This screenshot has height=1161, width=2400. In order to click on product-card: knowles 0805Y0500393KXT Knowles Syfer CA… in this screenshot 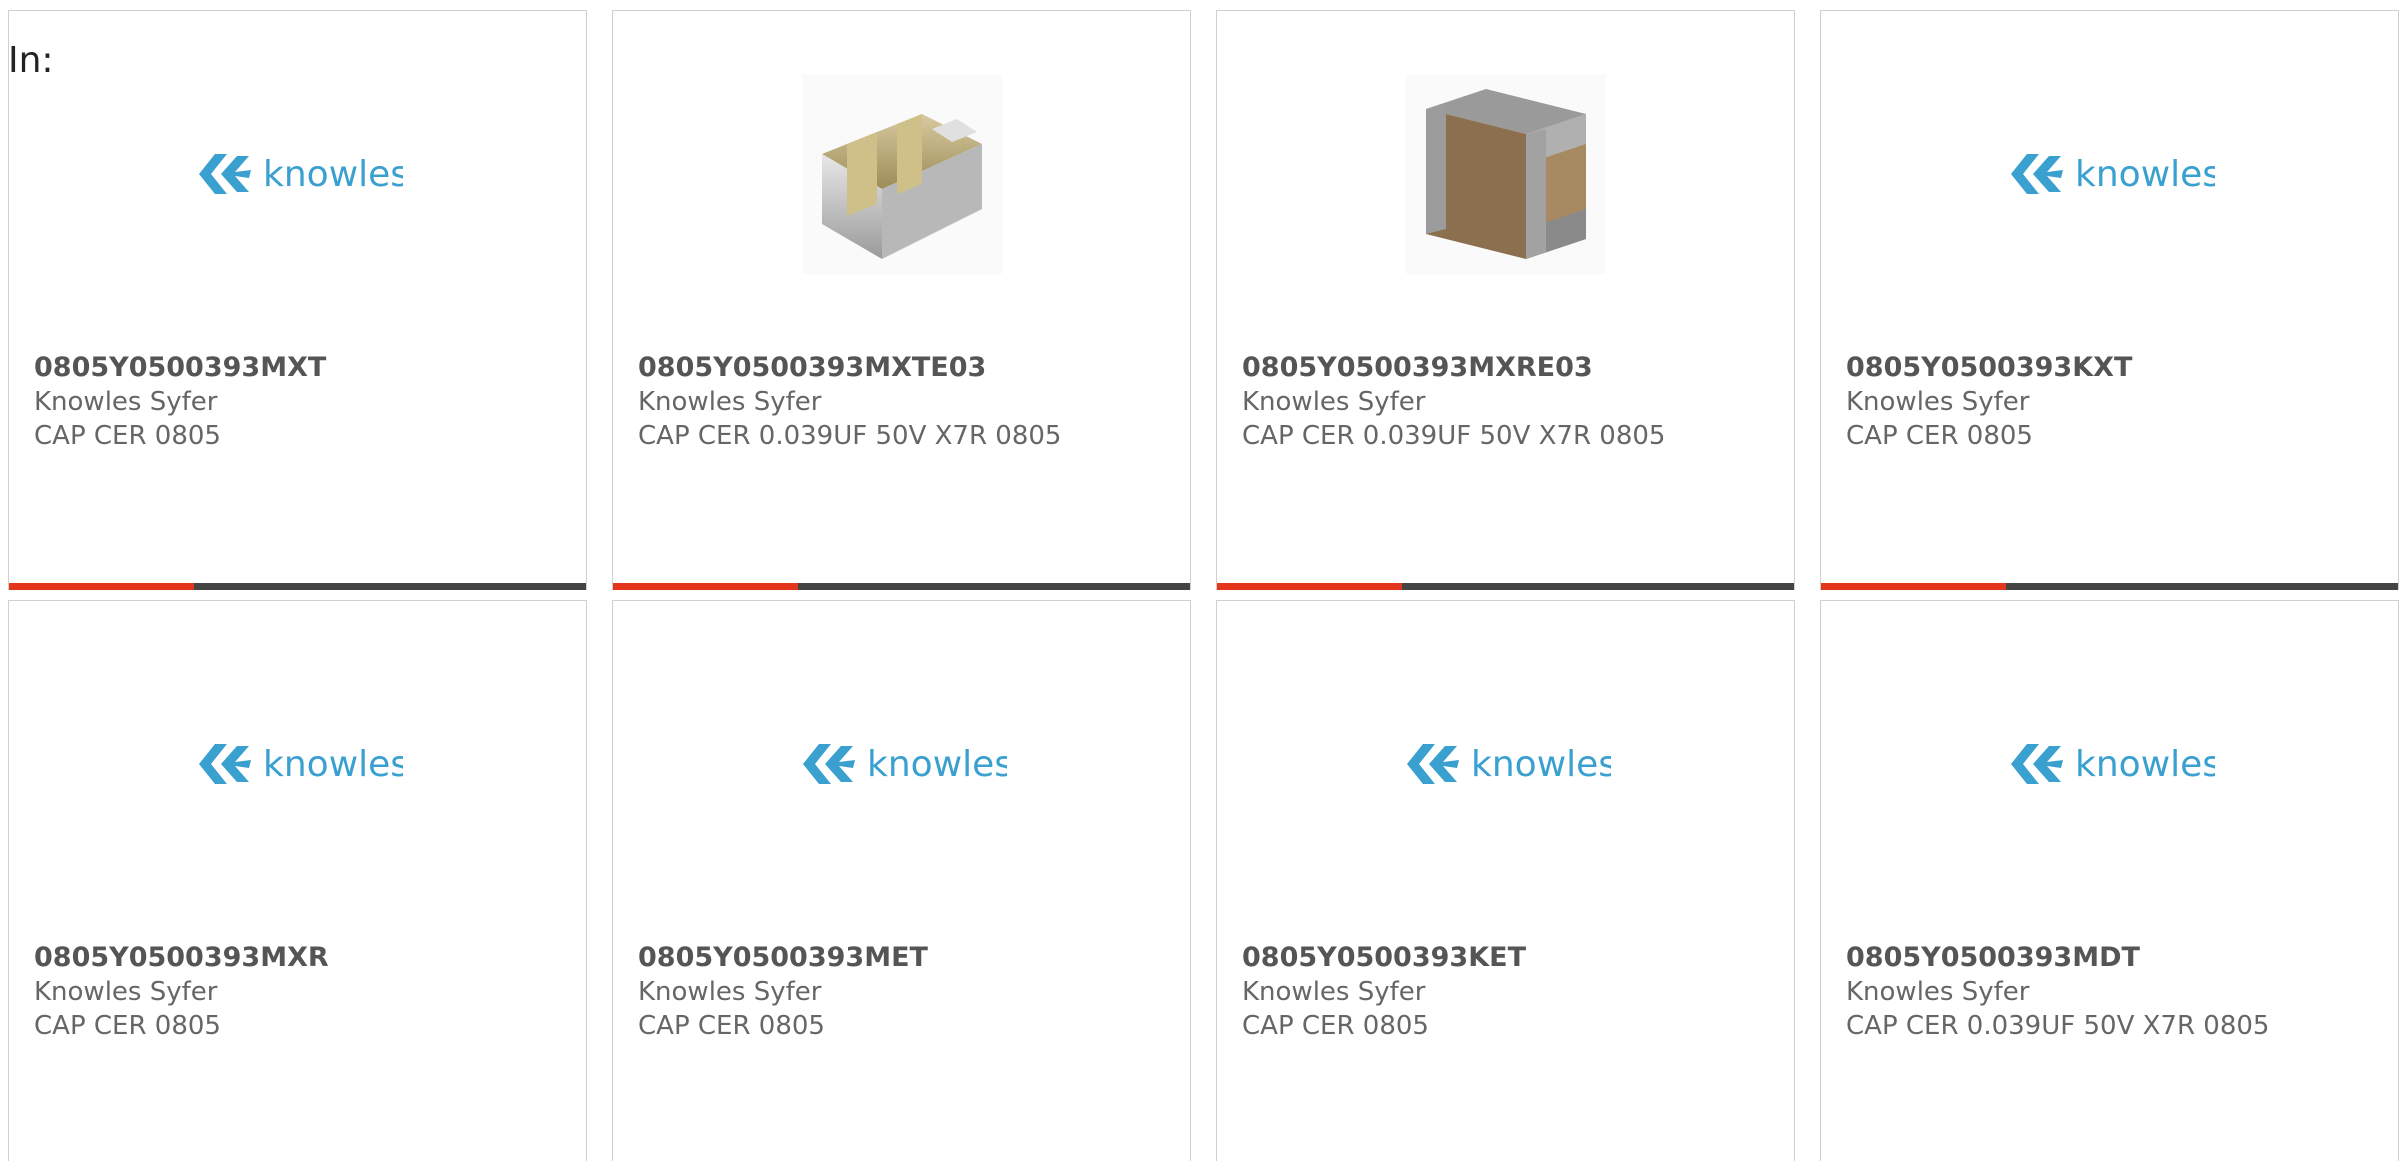, I will do `click(2109, 300)`.